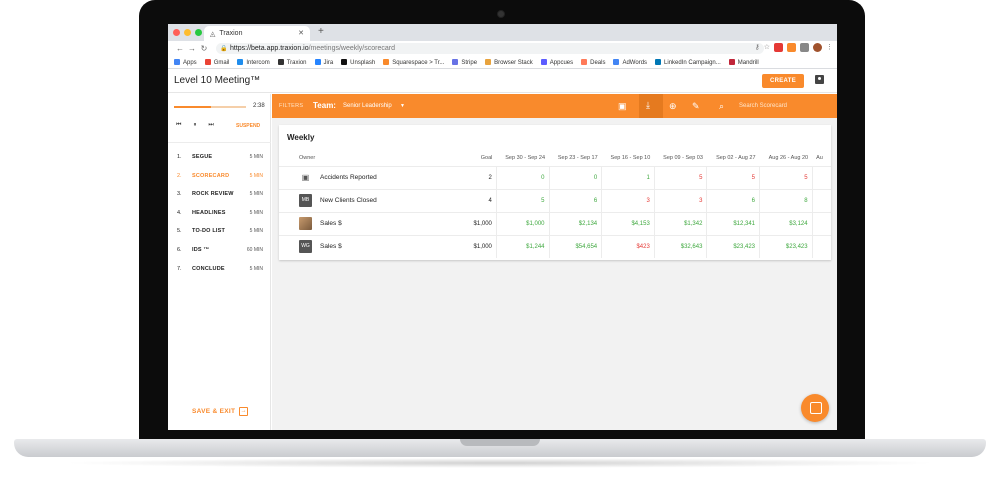  I want to click on value-cell: $1,342, so click(680, 223).